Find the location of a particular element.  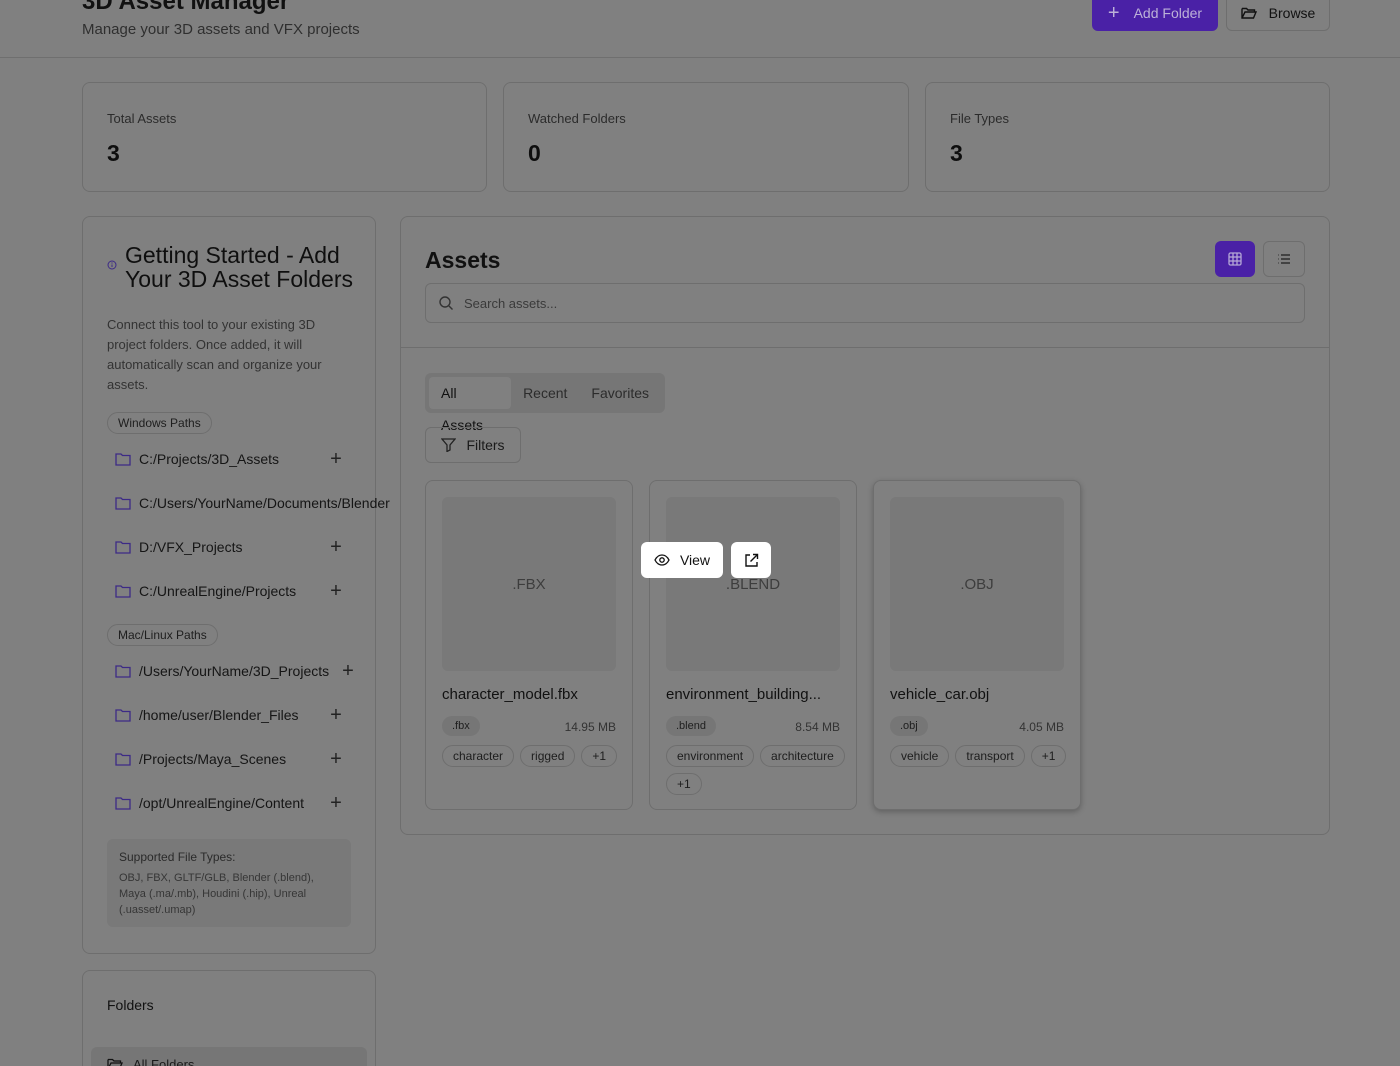

info-icon is located at coordinates (112, 265).